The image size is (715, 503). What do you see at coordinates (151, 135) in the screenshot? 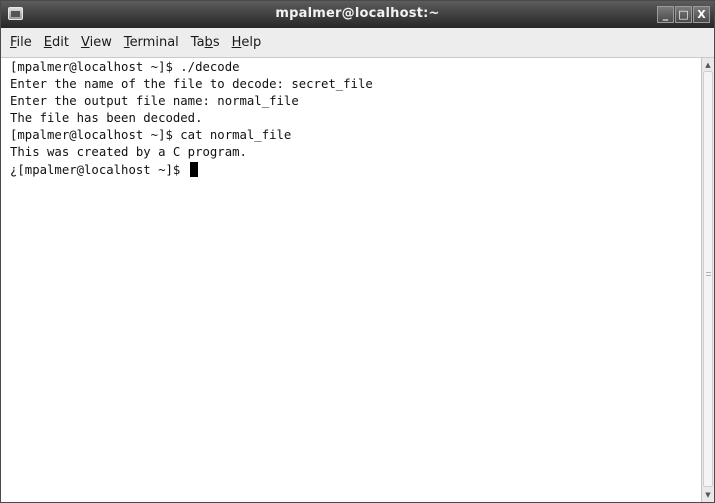
I see `terminal-line: [mpalmer@localhost ~]$ cat normal_file` at bounding box center [151, 135].